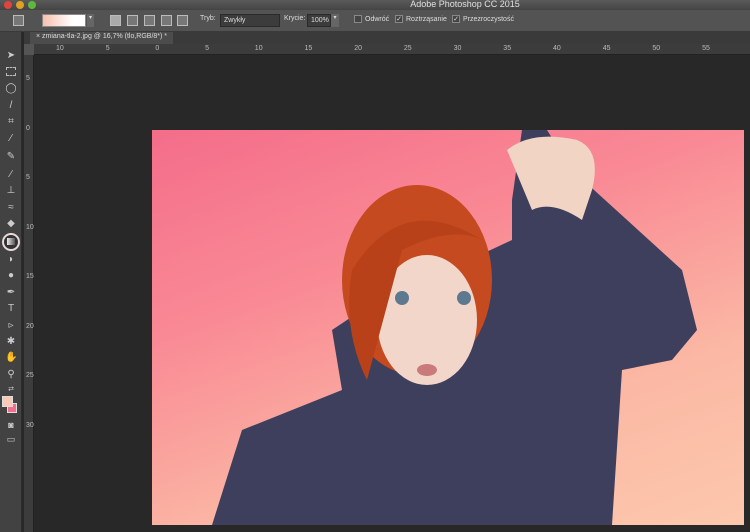 Image resolution: width=750 pixels, height=532 pixels. What do you see at coordinates (208, 18) in the screenshot?
I see `mode-label: Tryb:` at bounding box center [208, 18].